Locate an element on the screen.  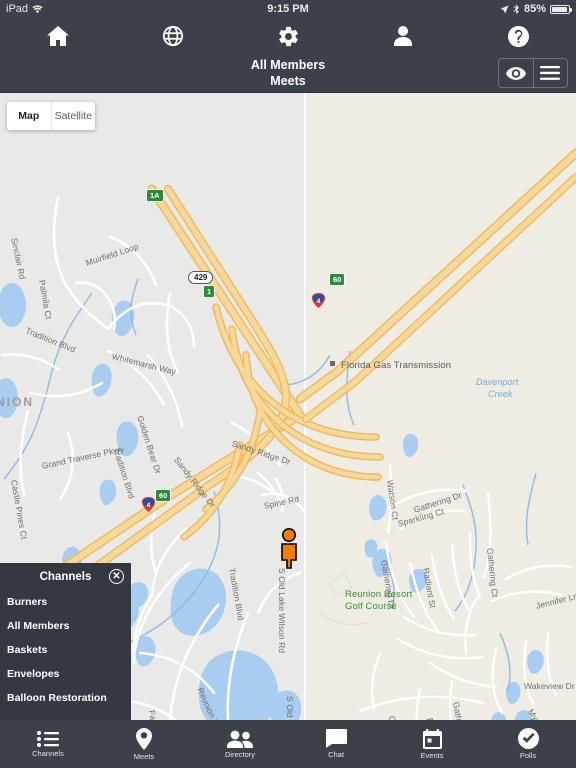
tab-channels-label: Channels is located at coordinates (48, 753).